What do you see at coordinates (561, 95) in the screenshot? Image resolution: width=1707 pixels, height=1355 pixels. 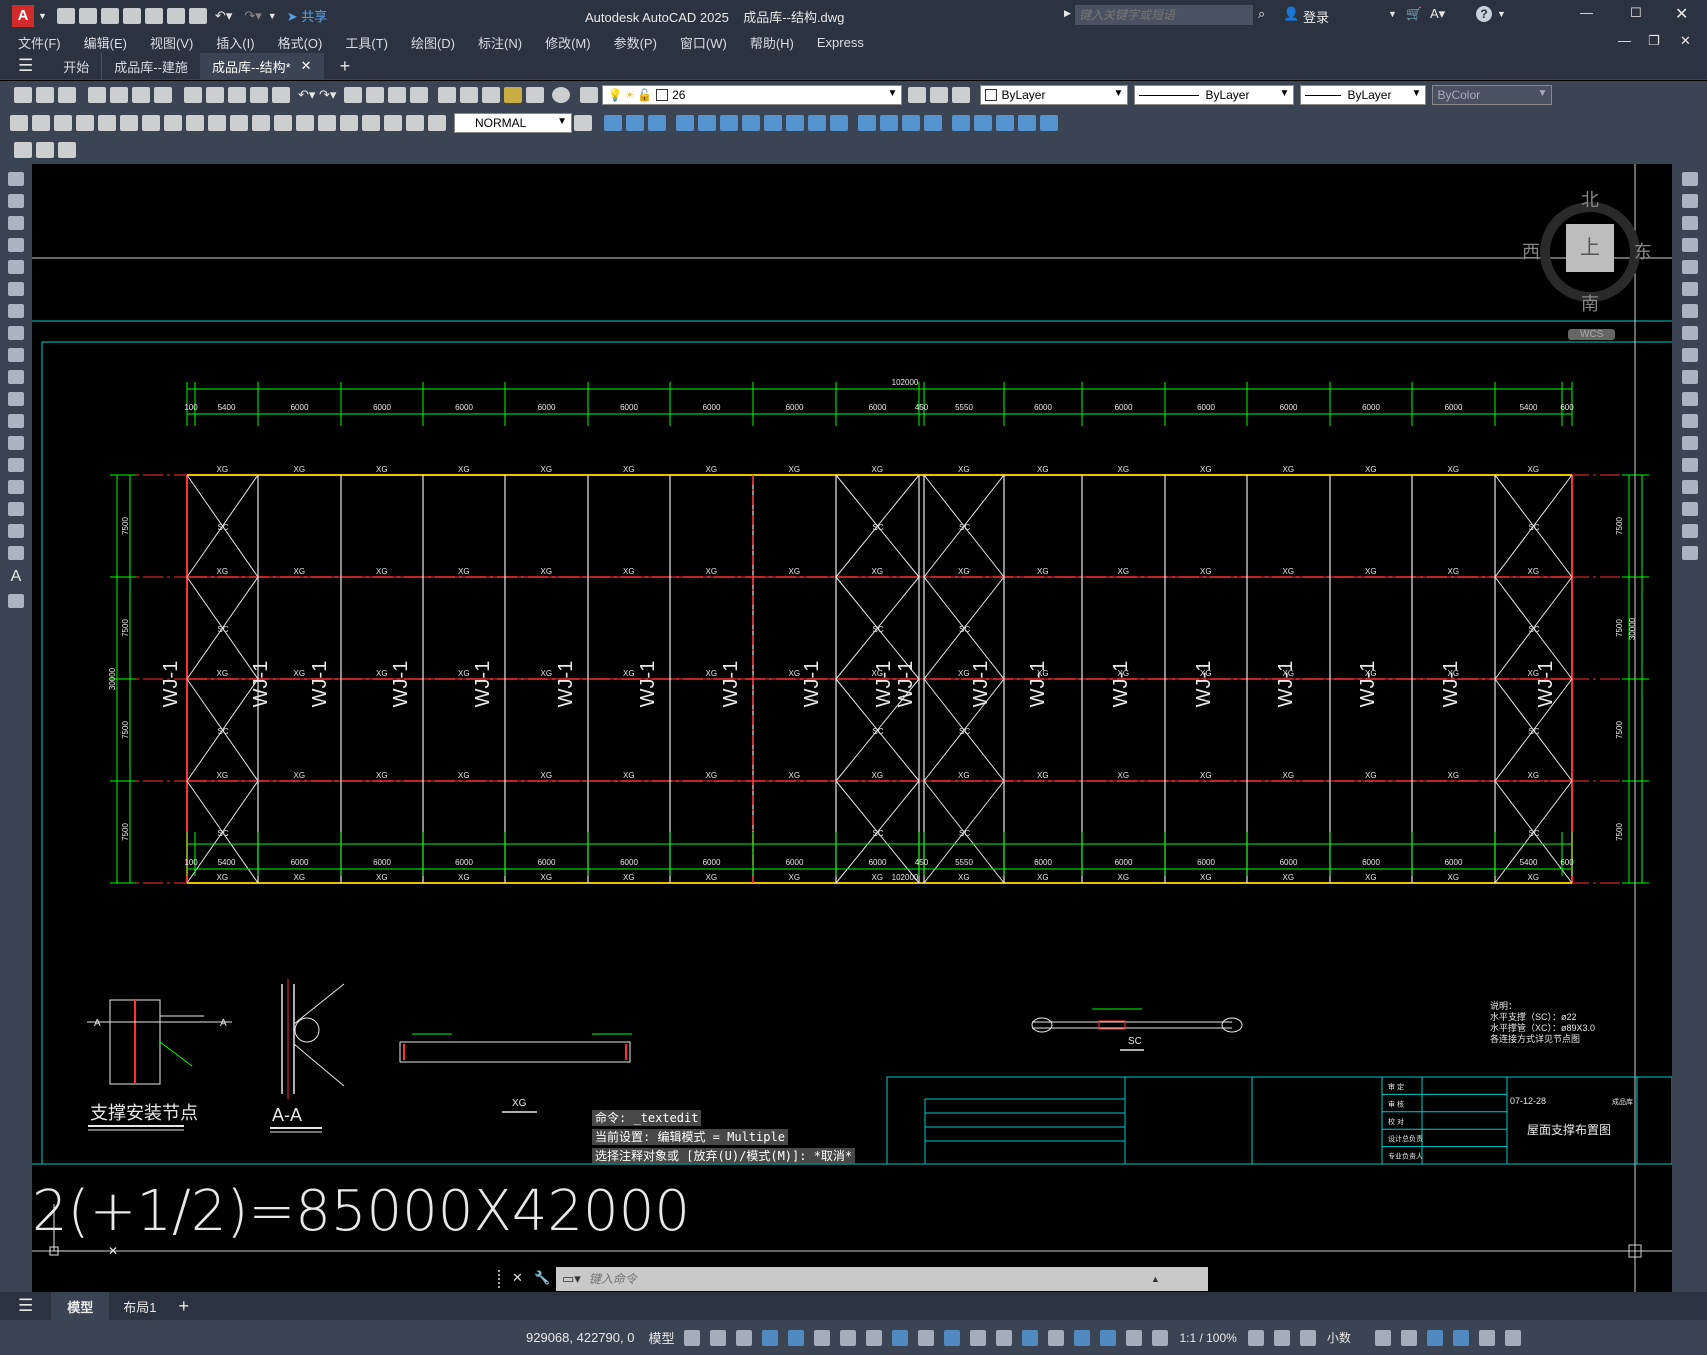 I see `tb-help-icon` at bounding box center [561, 95].